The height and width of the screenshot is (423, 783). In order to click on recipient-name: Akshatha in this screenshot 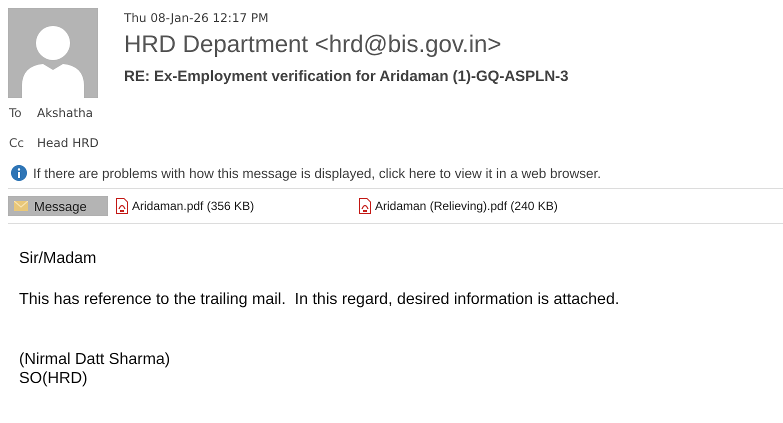, I will do `click(65, 113)`.